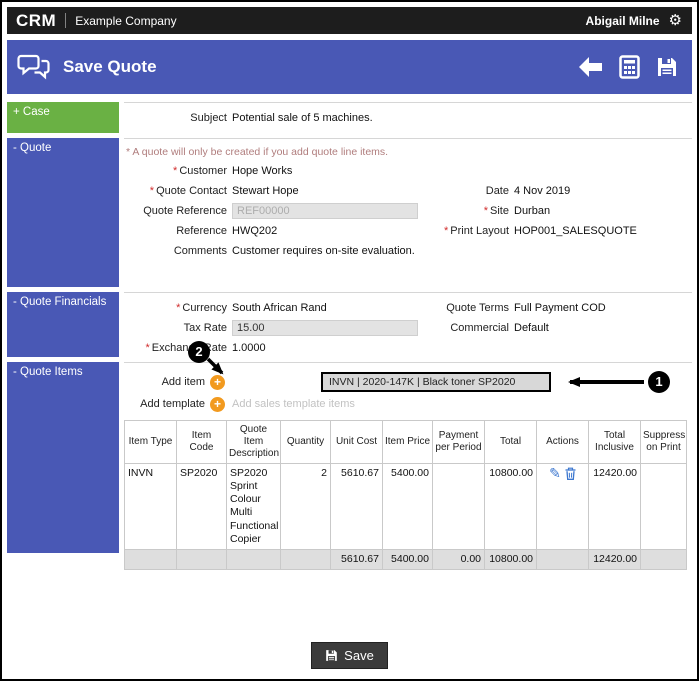  What do you see at coordinates (542, 191) in the screenshot?
I see `date-value: 4 Nov 2019` at bounding box center [542, 191].